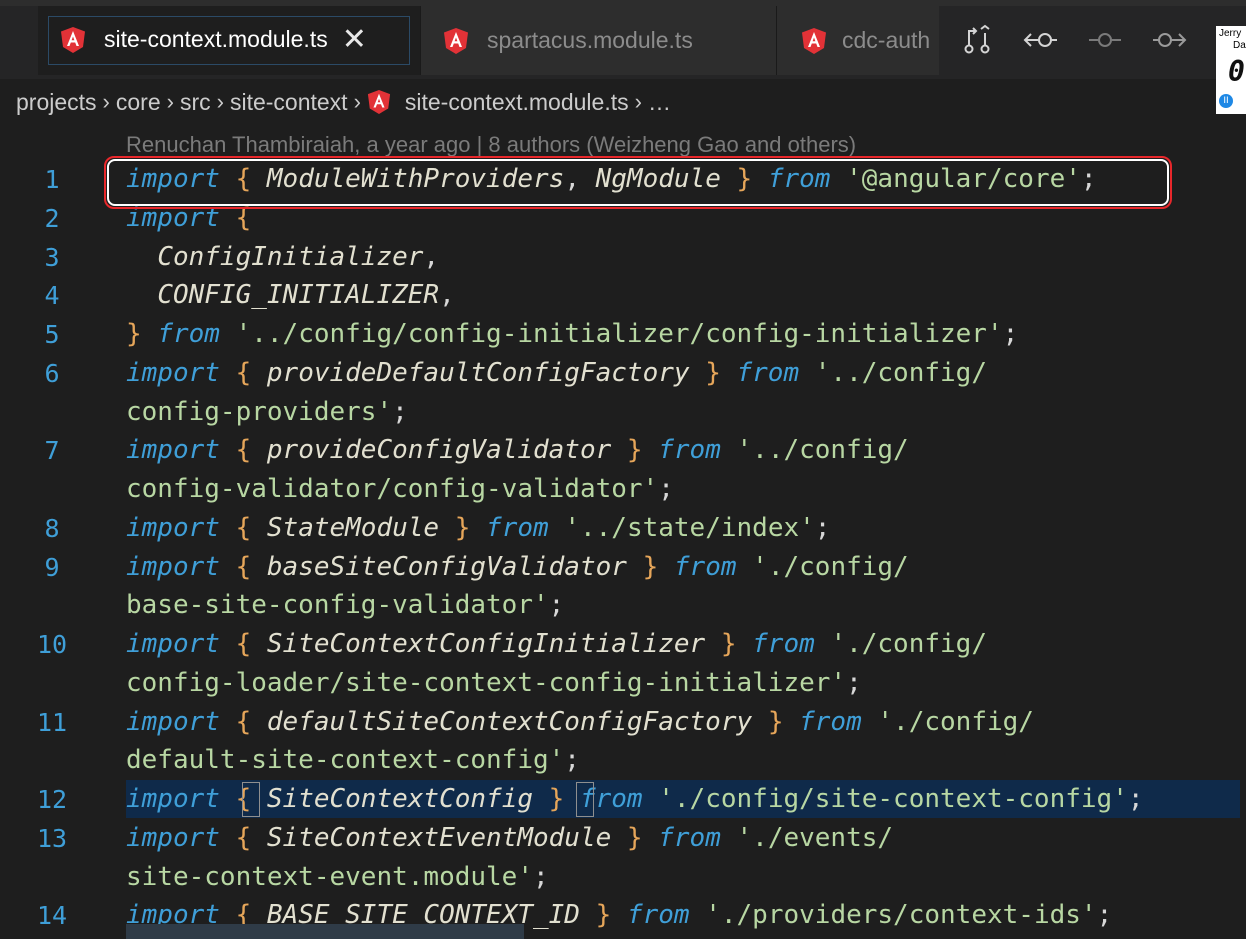 The width and height of the screenshot is (1246, 939). Describe the element at coordinates (689, 528) in the screenshot. I see `code-token: '../state/index'` at that location.